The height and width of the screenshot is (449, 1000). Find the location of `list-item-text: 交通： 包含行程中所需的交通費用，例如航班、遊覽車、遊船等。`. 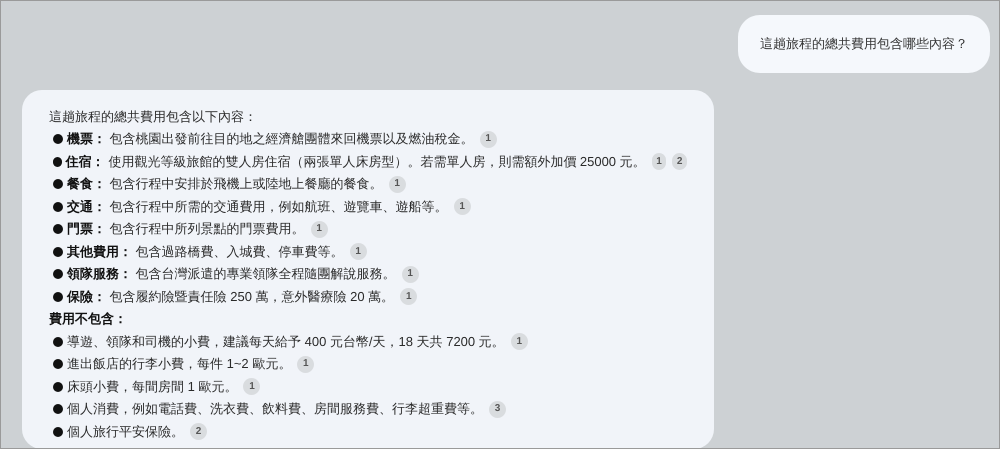

list-item-text: 交通： 包含行程中所需的交通費用，例如航班、遊覽車、遊船等。 is located at coordinates (257, 207).